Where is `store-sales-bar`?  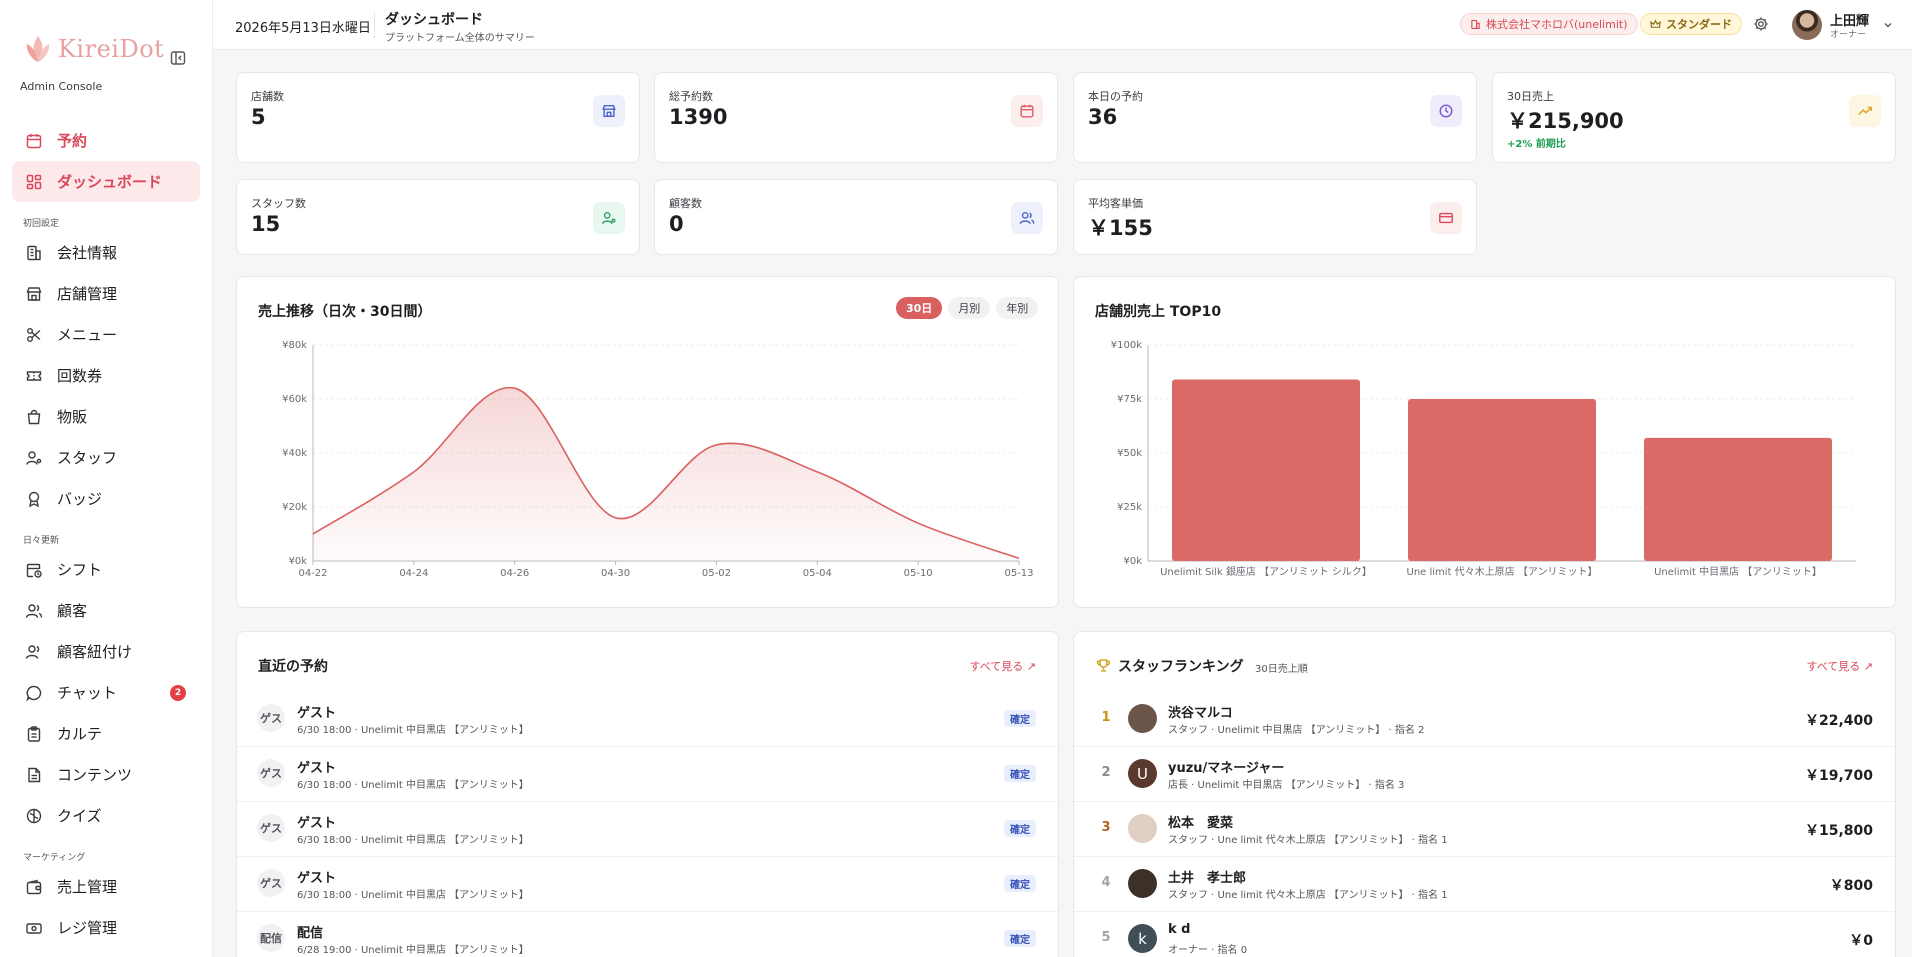 store-sales-bar is located at coordinates (1266, 470).